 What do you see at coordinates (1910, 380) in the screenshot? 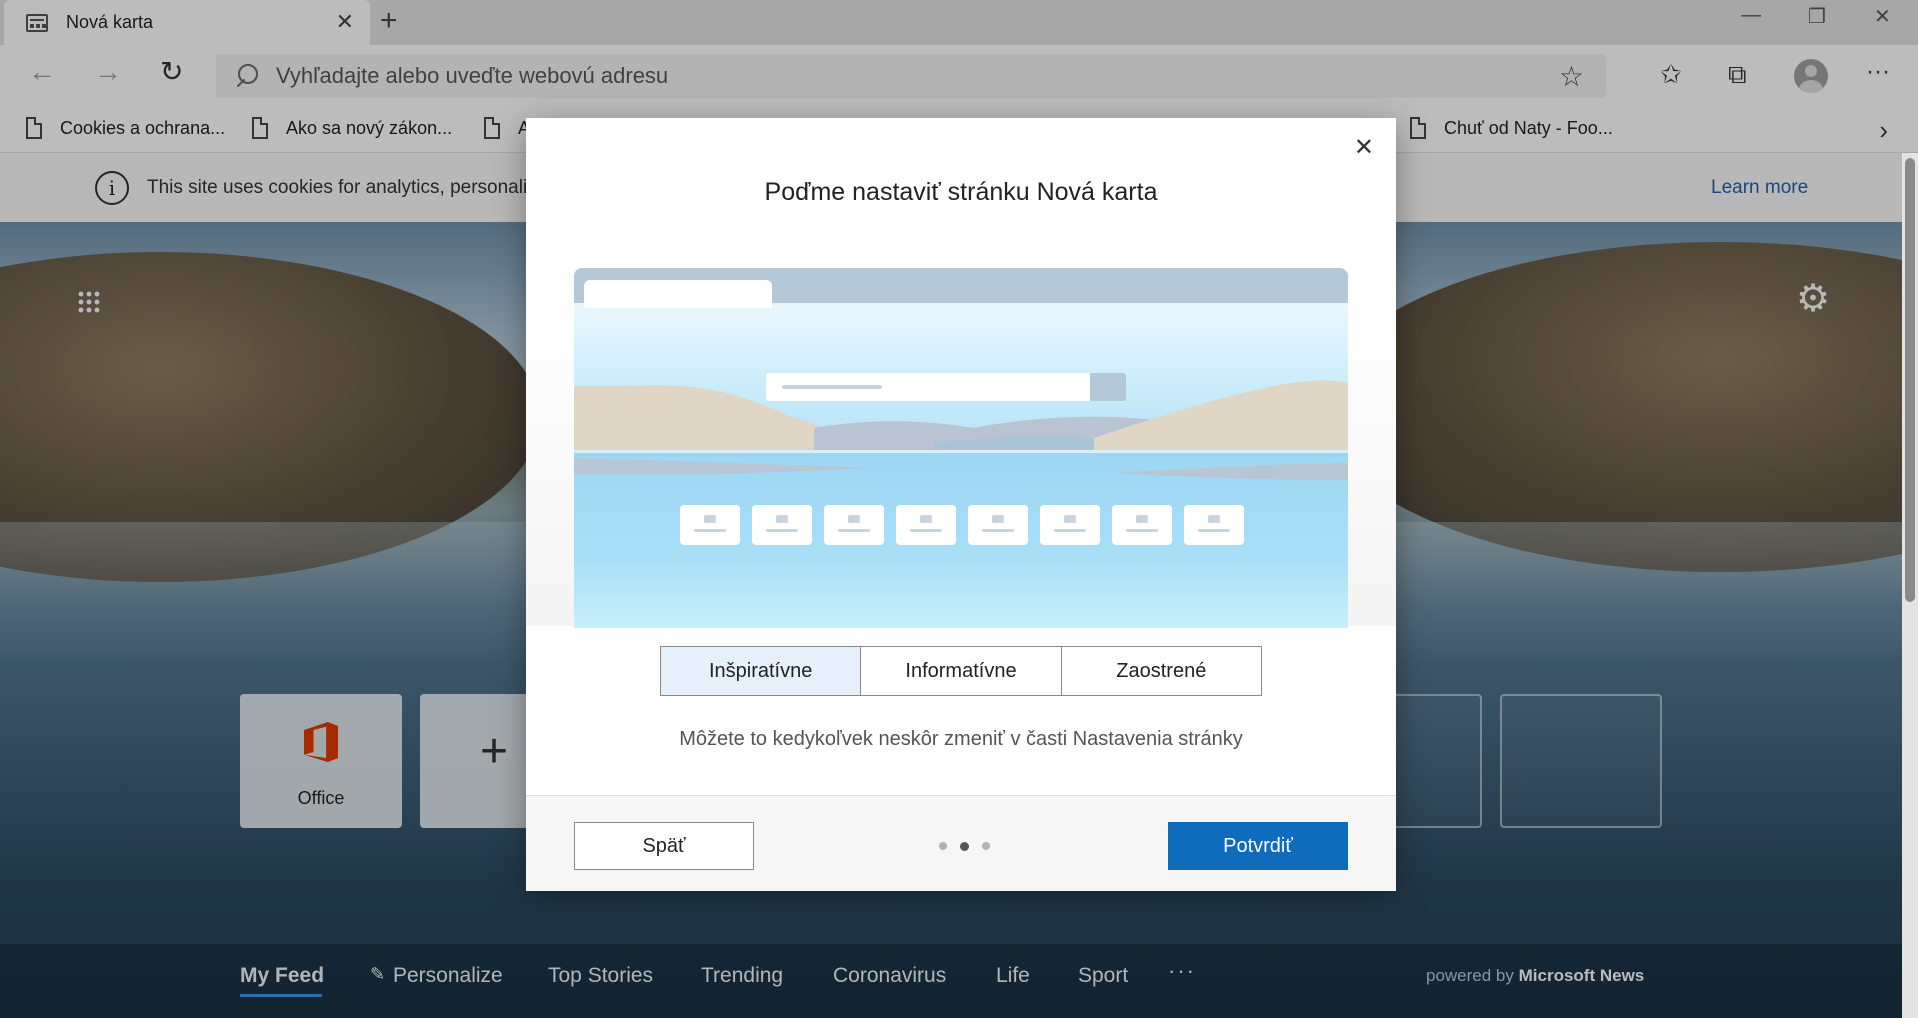
I see `scrollbar-thumb` at bounding box center [1910, 380].